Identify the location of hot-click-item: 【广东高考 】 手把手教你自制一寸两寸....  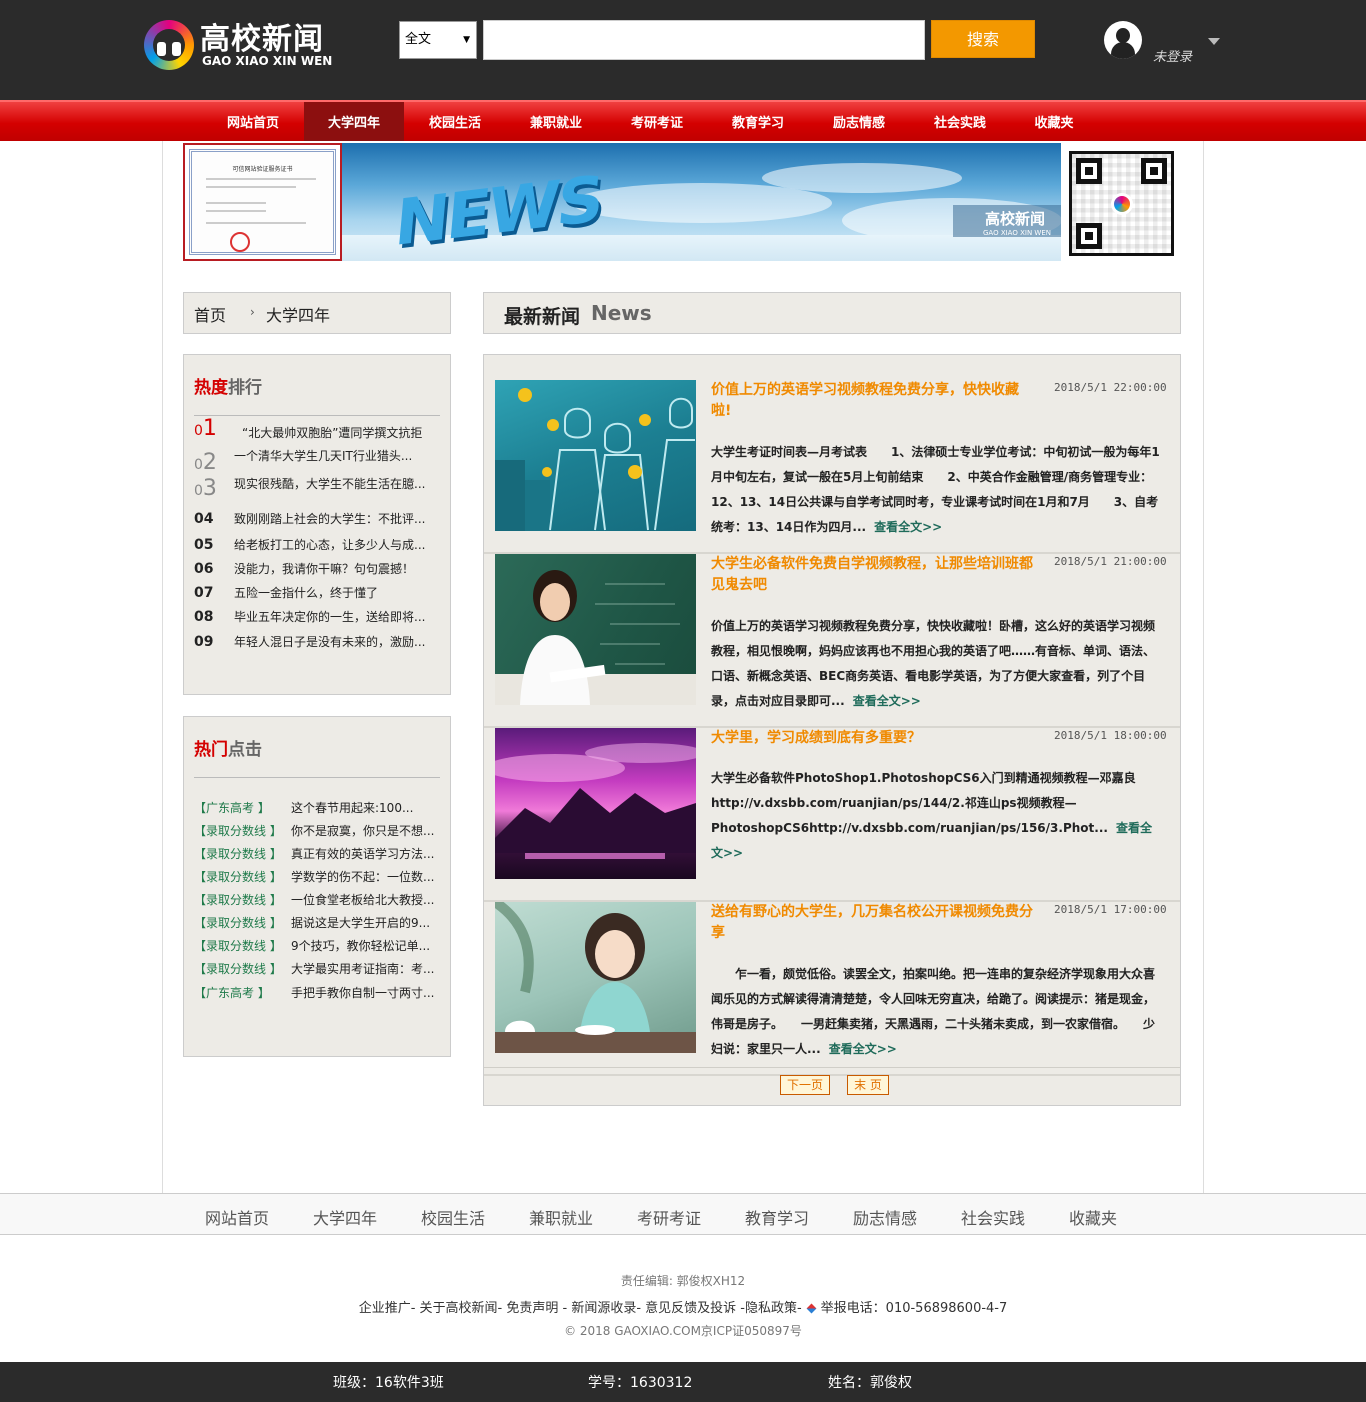
(317, 995).